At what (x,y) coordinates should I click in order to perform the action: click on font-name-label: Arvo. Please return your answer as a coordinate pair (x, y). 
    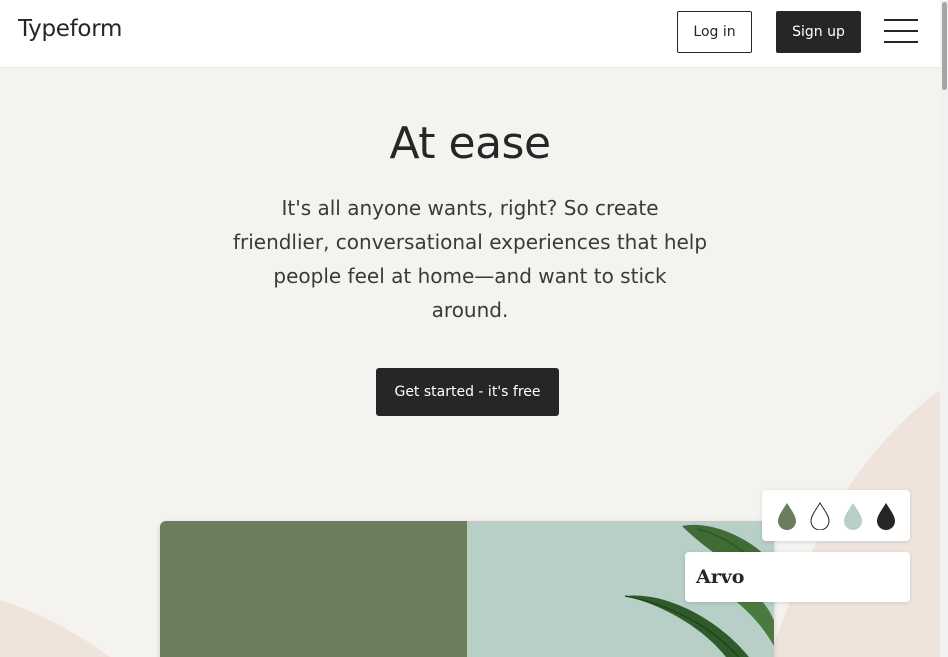
    Looking at the image, I should click on (720, 577).